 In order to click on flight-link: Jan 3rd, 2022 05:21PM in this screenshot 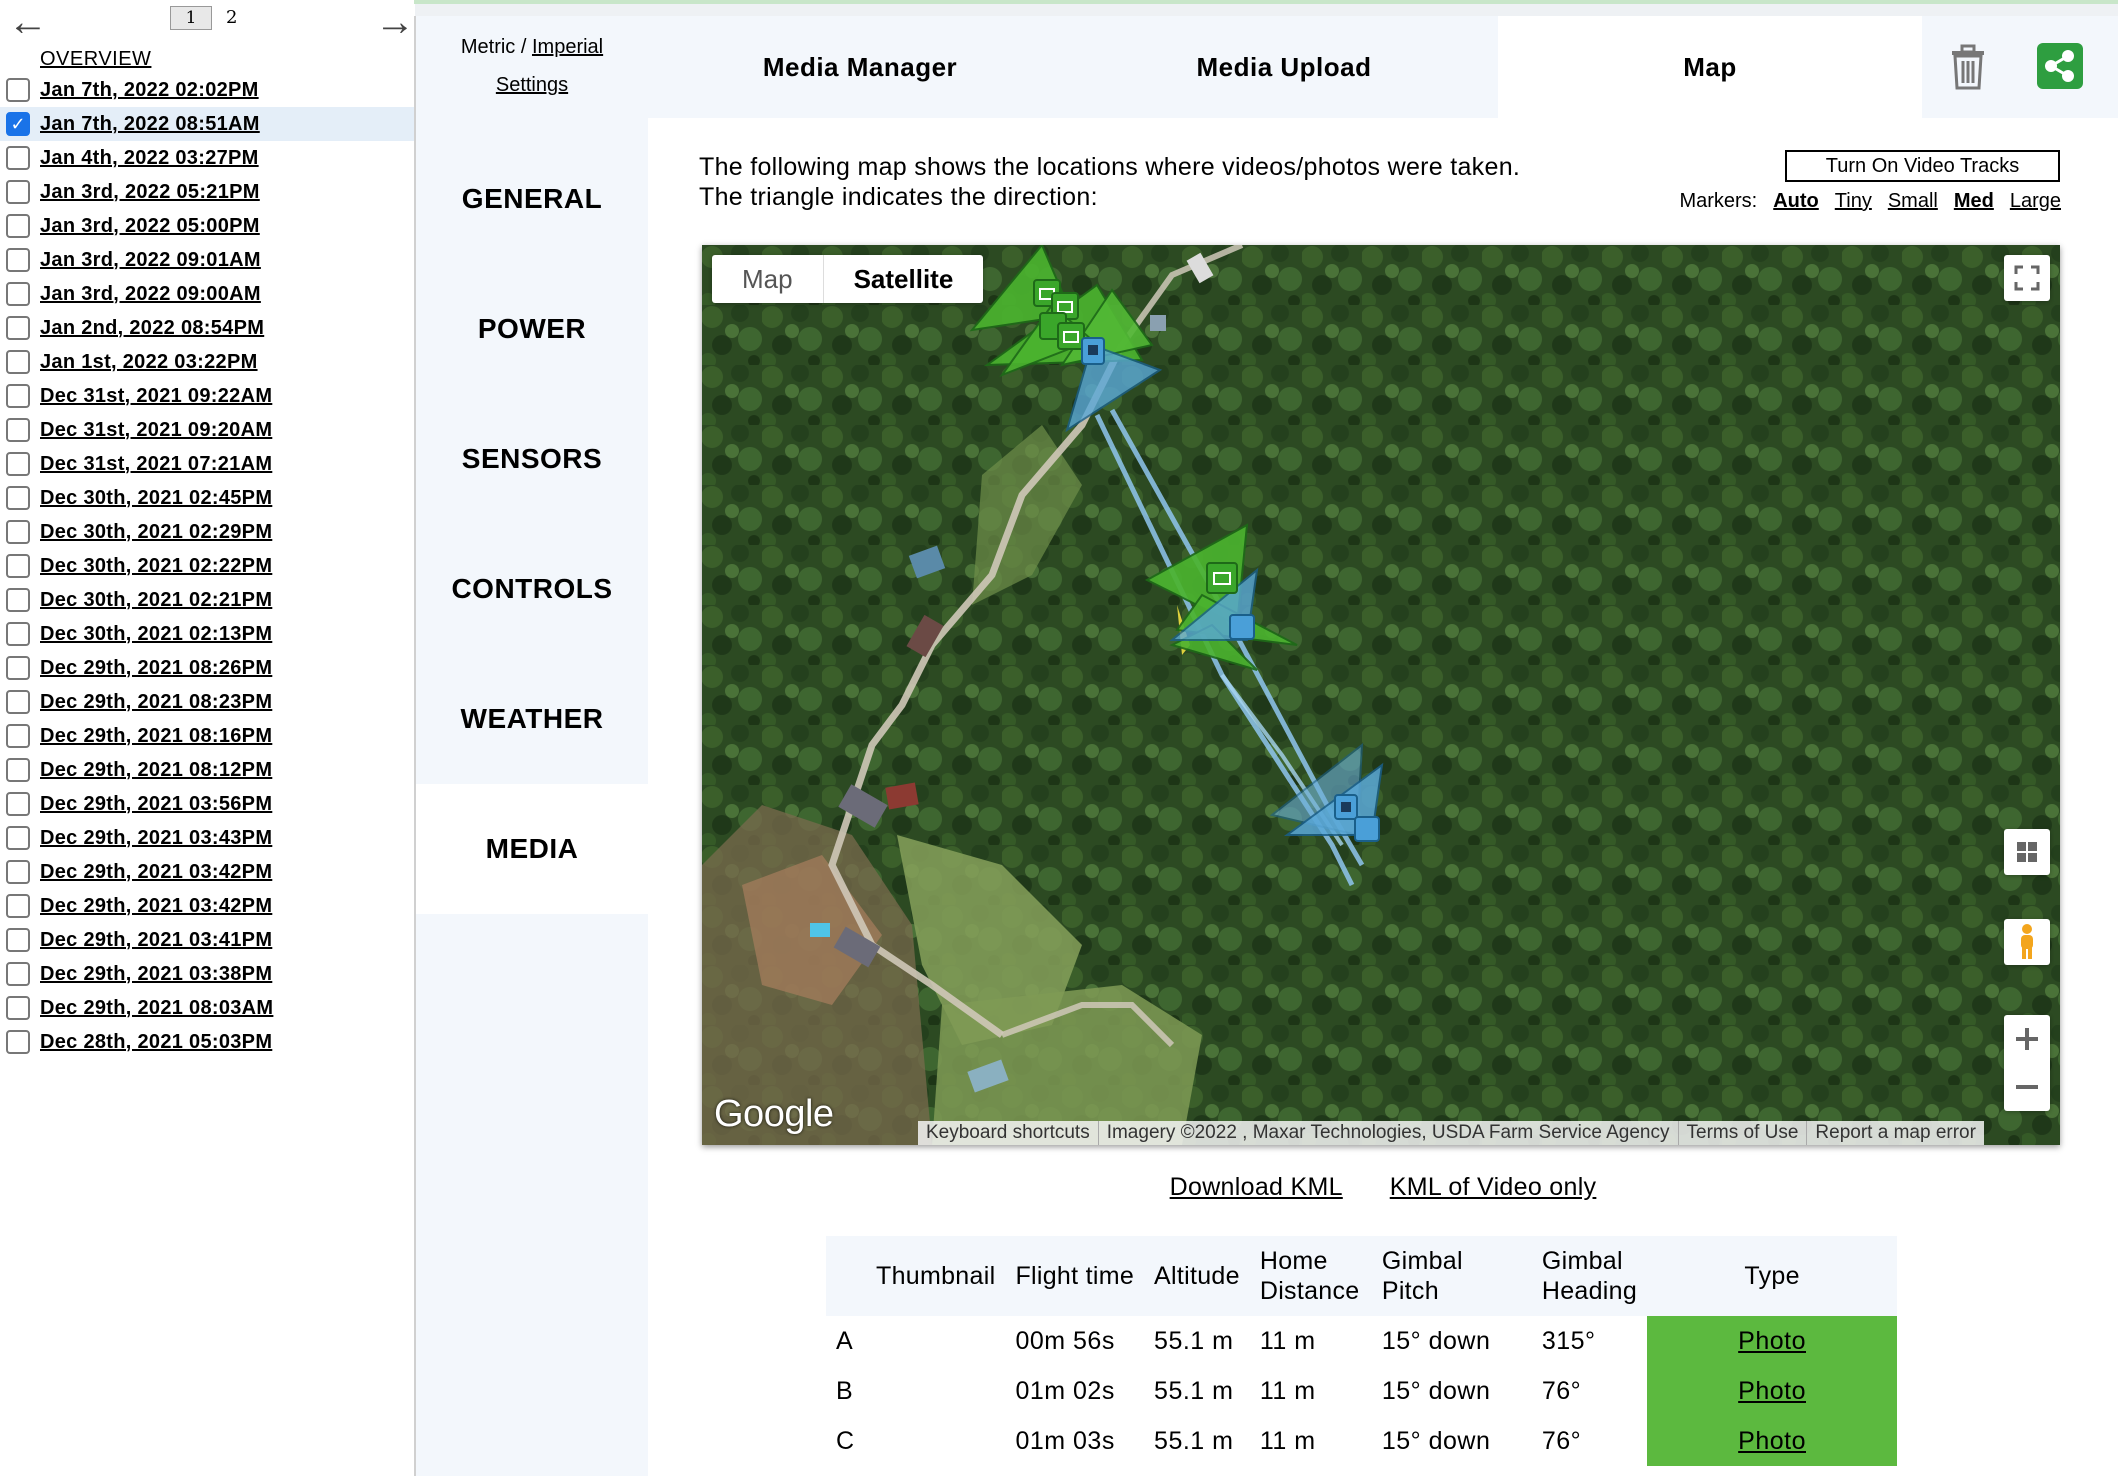, I will do `click(150, 192)`.